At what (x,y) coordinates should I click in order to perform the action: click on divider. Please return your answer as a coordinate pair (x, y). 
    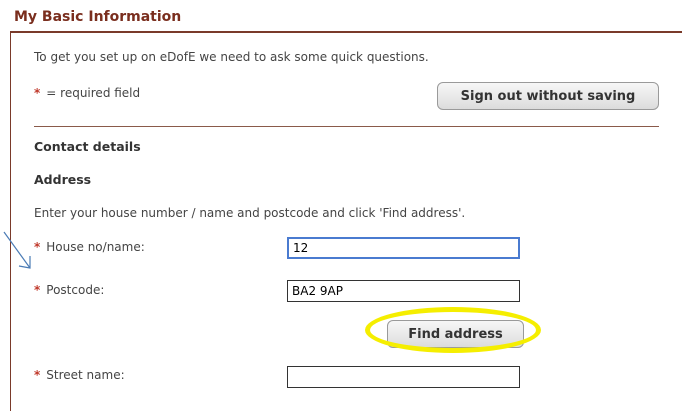
    Looking at the image, I should click on (346, 126).